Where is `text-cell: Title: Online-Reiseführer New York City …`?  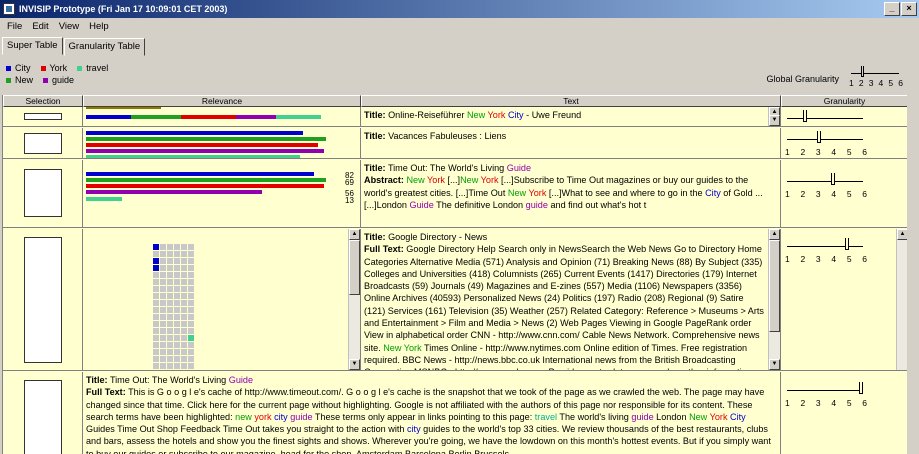
text-cell: Title: Online-Reiseführer New York City … is located at coordinates (571, 116).